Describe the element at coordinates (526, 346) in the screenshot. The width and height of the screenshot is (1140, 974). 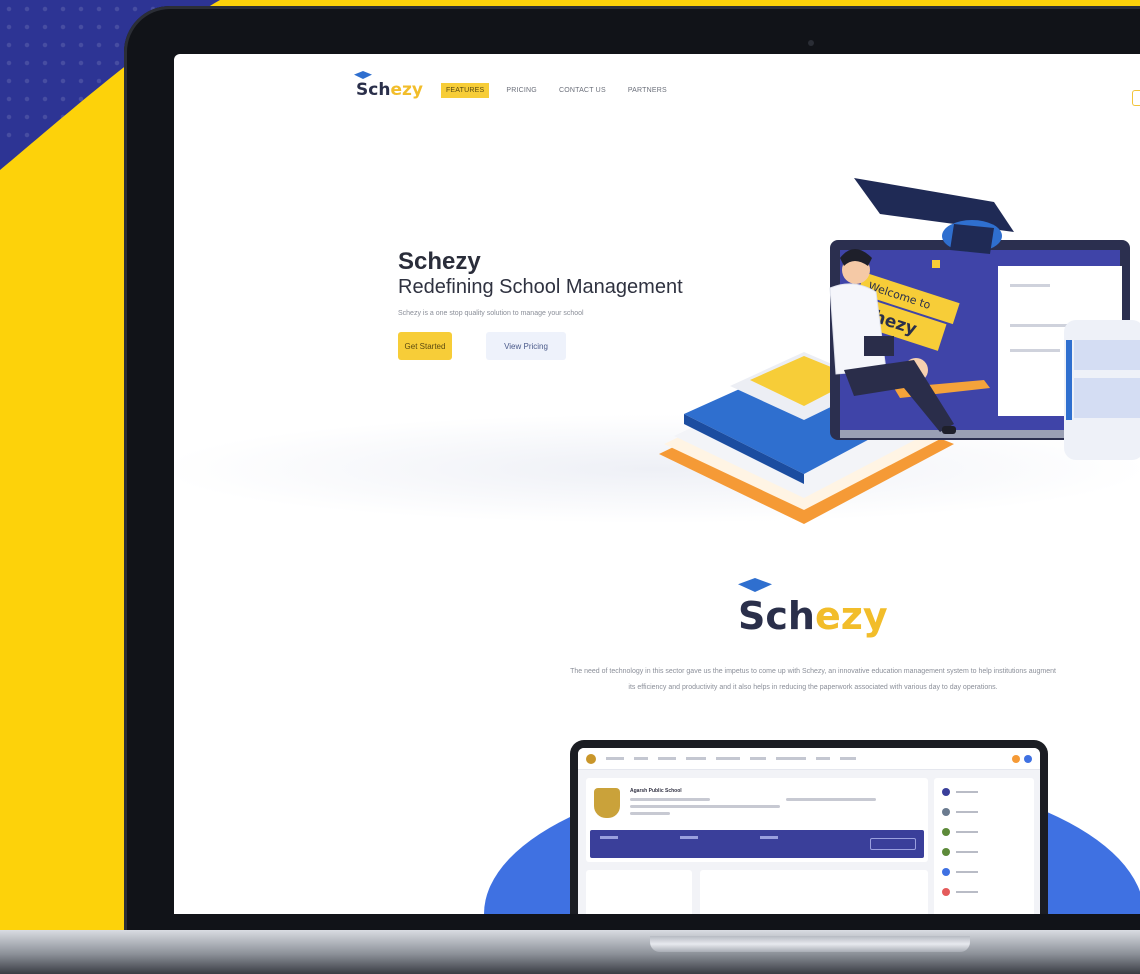
I see `view-pricing-button: View Pricing` at that location.